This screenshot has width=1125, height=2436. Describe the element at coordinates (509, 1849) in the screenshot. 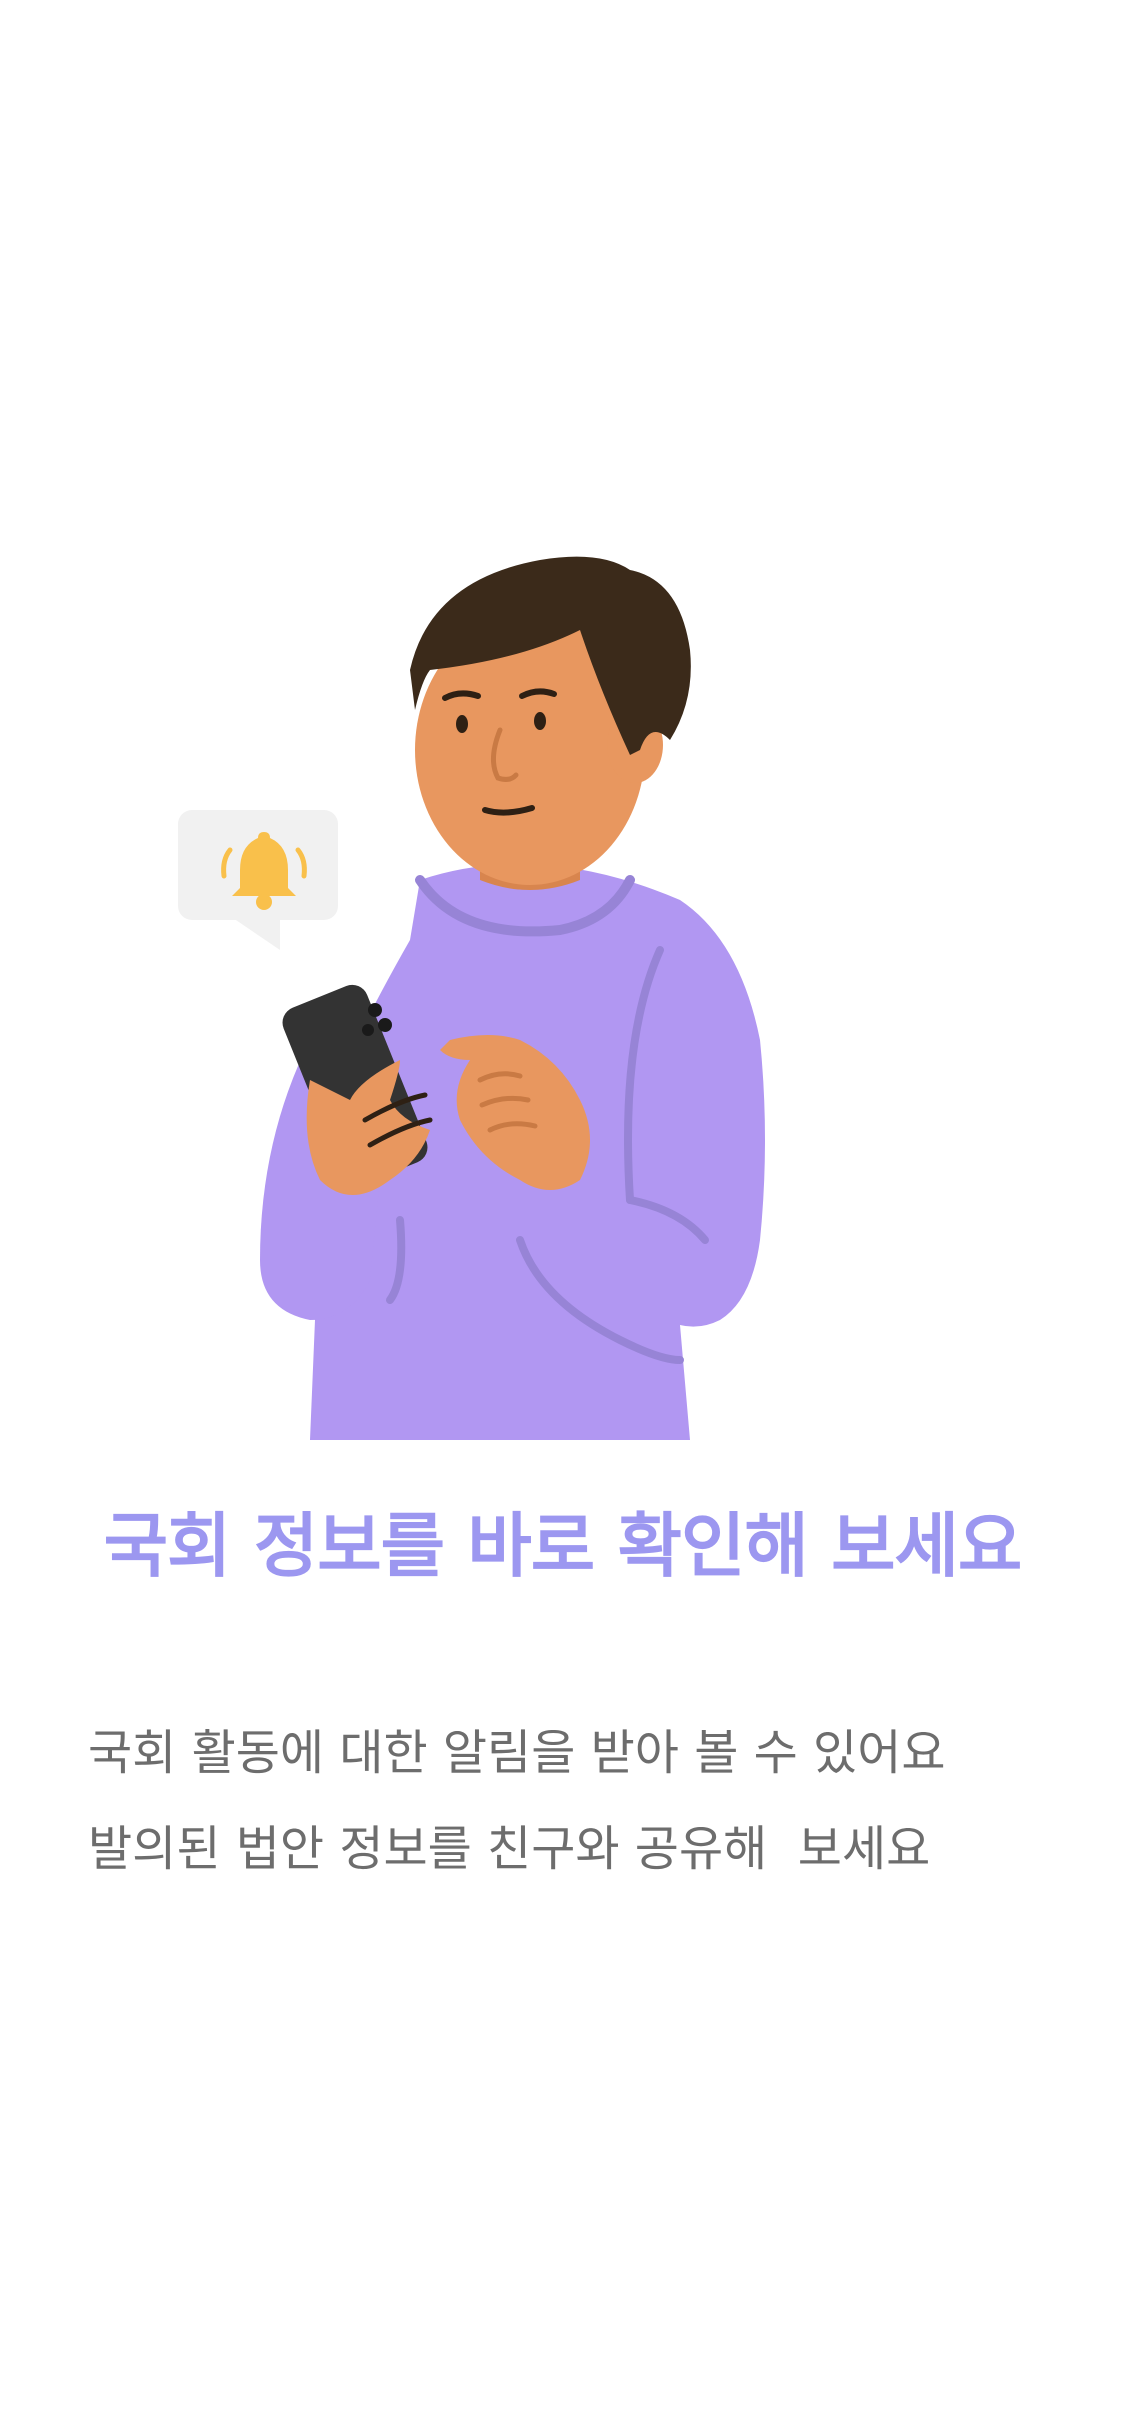

I see `description-line-2: 발의된 법안 정보를 친구와 공유해 보세요` at that location.